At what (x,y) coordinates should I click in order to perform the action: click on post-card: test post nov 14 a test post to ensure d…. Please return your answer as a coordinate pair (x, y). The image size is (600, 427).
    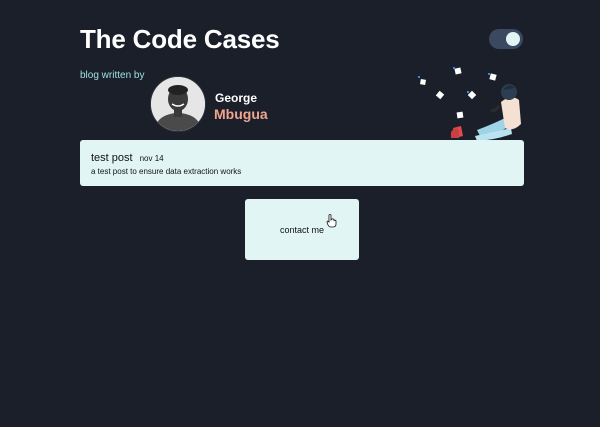
    Looking at the image, I should click on (302, 163).